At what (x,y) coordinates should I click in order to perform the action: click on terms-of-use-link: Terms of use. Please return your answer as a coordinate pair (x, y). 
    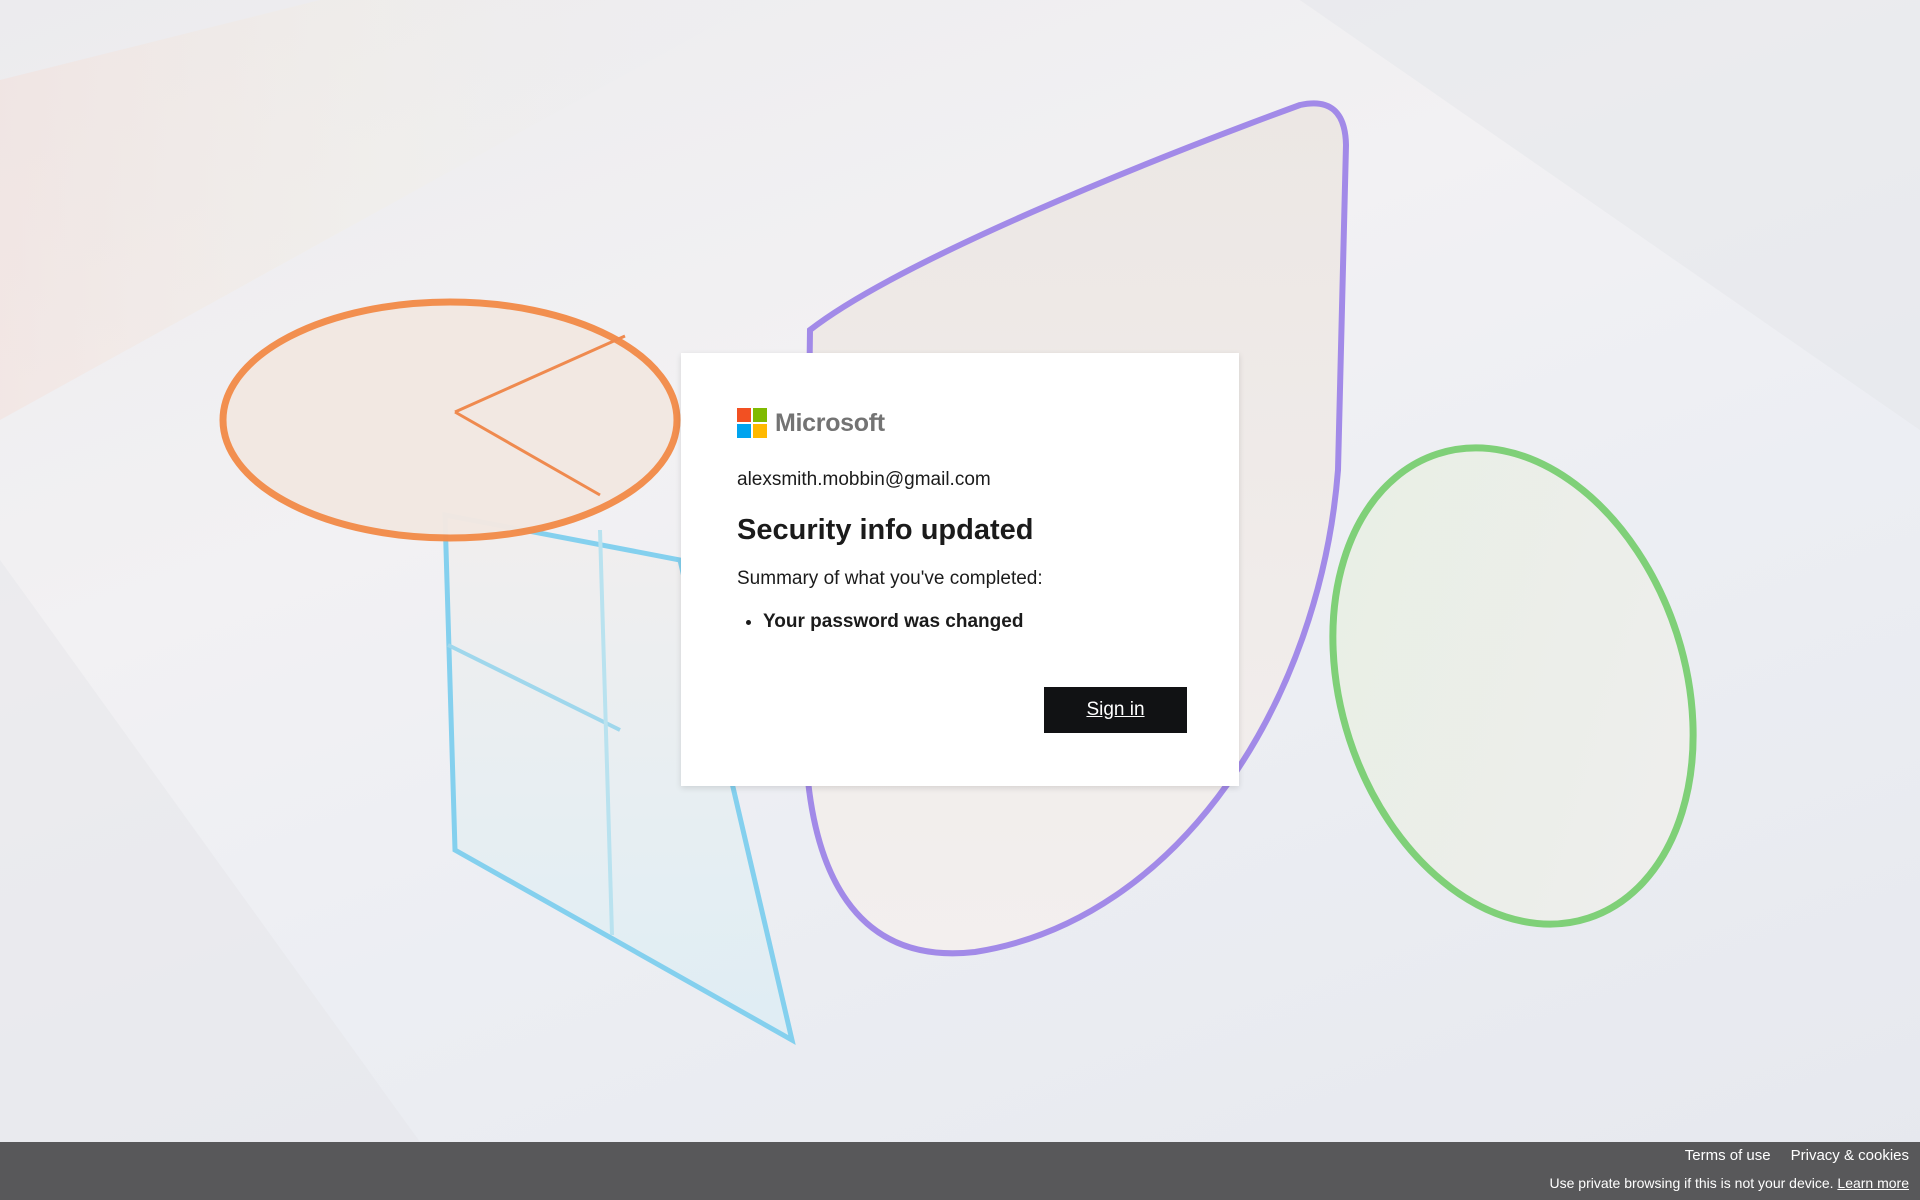
    Looking at the image, I should click on (1728, 1155).